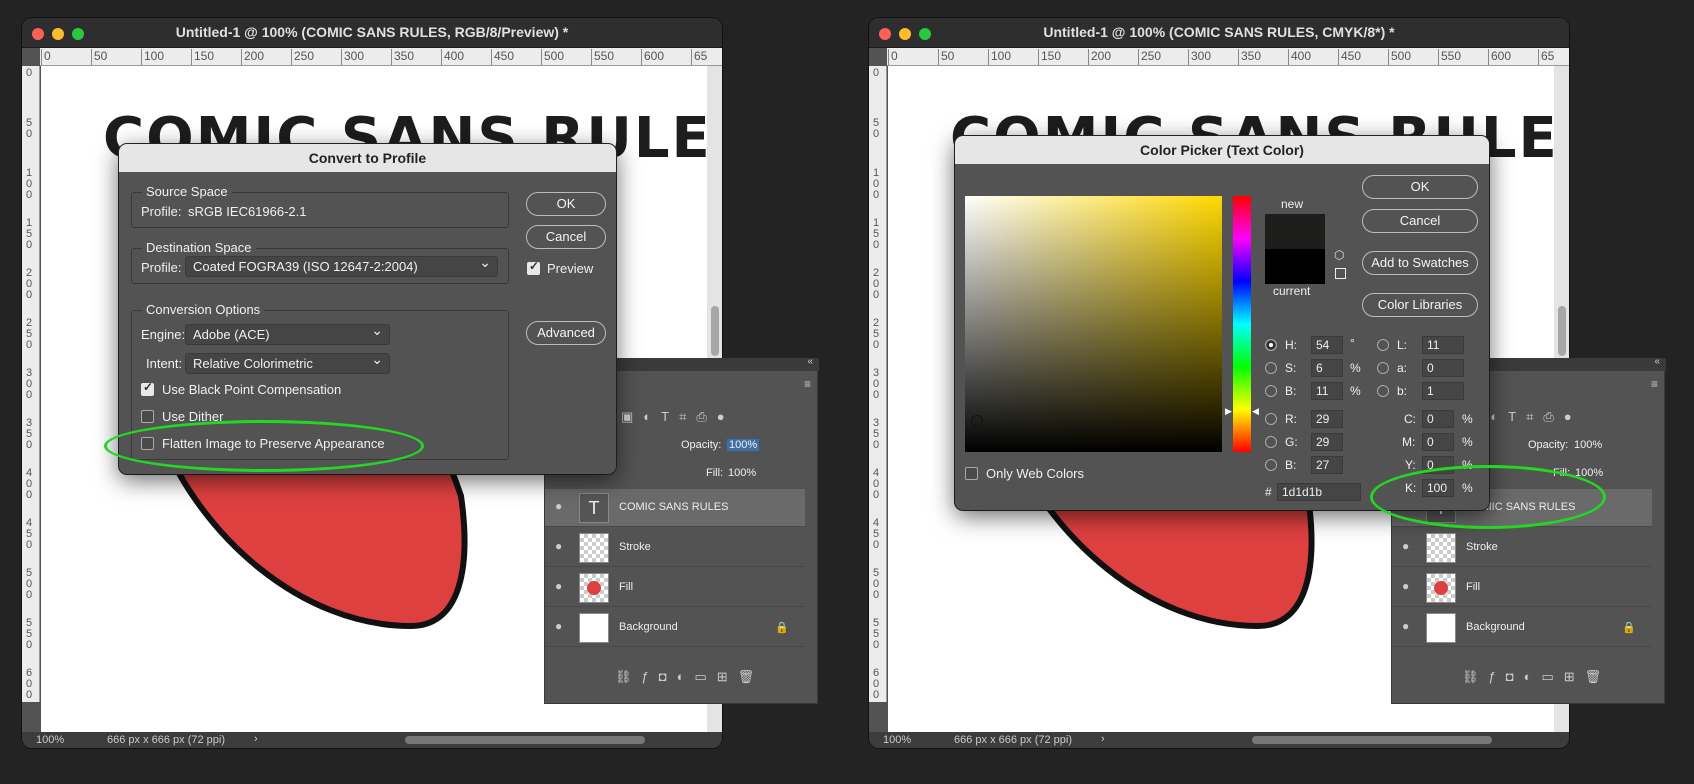 This screenshot has width=1694, height=784. What do you see at coordinates (1271, 368) in the screenshot?
I see `s-radio` at bounding box center [1271, 368].